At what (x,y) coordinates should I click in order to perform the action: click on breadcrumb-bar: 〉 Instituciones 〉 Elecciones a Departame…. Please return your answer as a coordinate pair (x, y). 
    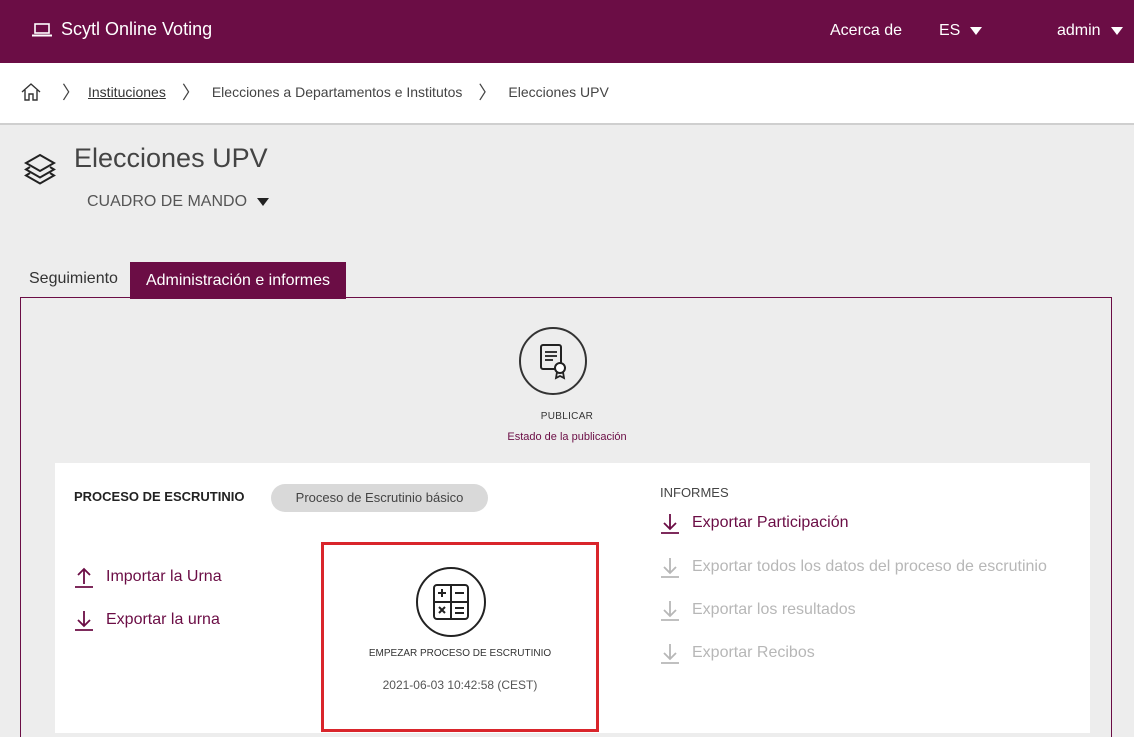
    Looking at the image, I should click on (567, 94).